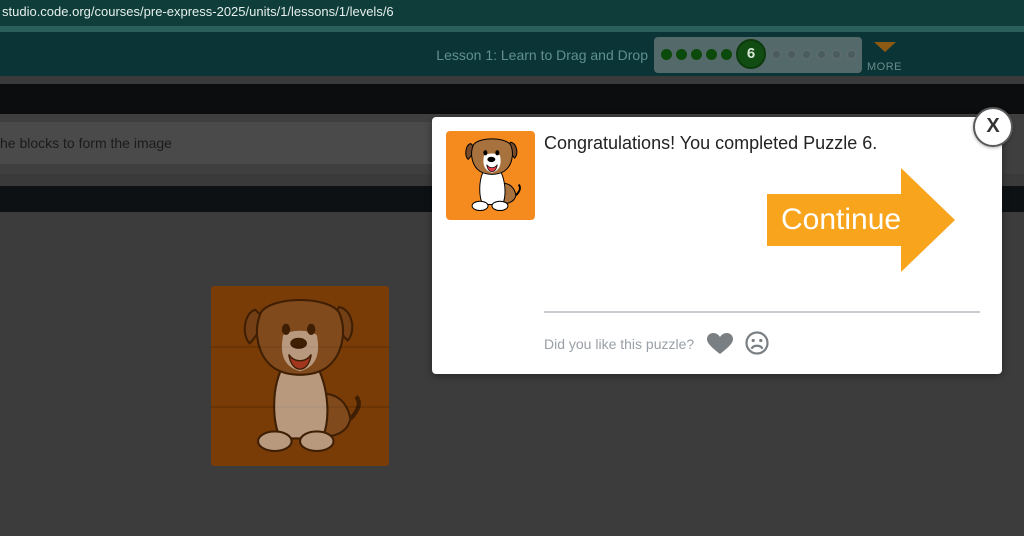 Image resolution: width=1024 pixels, height=536 pixels. I want to click on lesson-title: Lesson 1: Learn to Drag and Drop, so click(542, 55).